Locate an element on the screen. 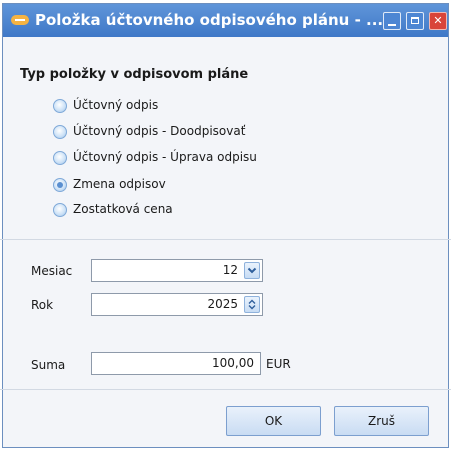  radio-label: Účtovný odpis - Úprava odpisu is located at coordinates (165, 157).